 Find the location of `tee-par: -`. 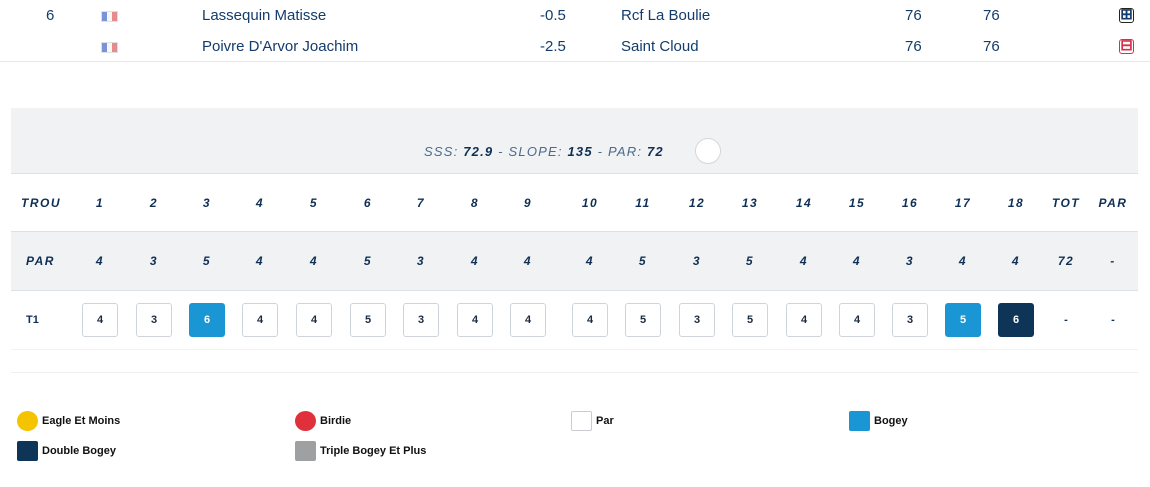

tee-par: - is located at coordinates (1113, 320).